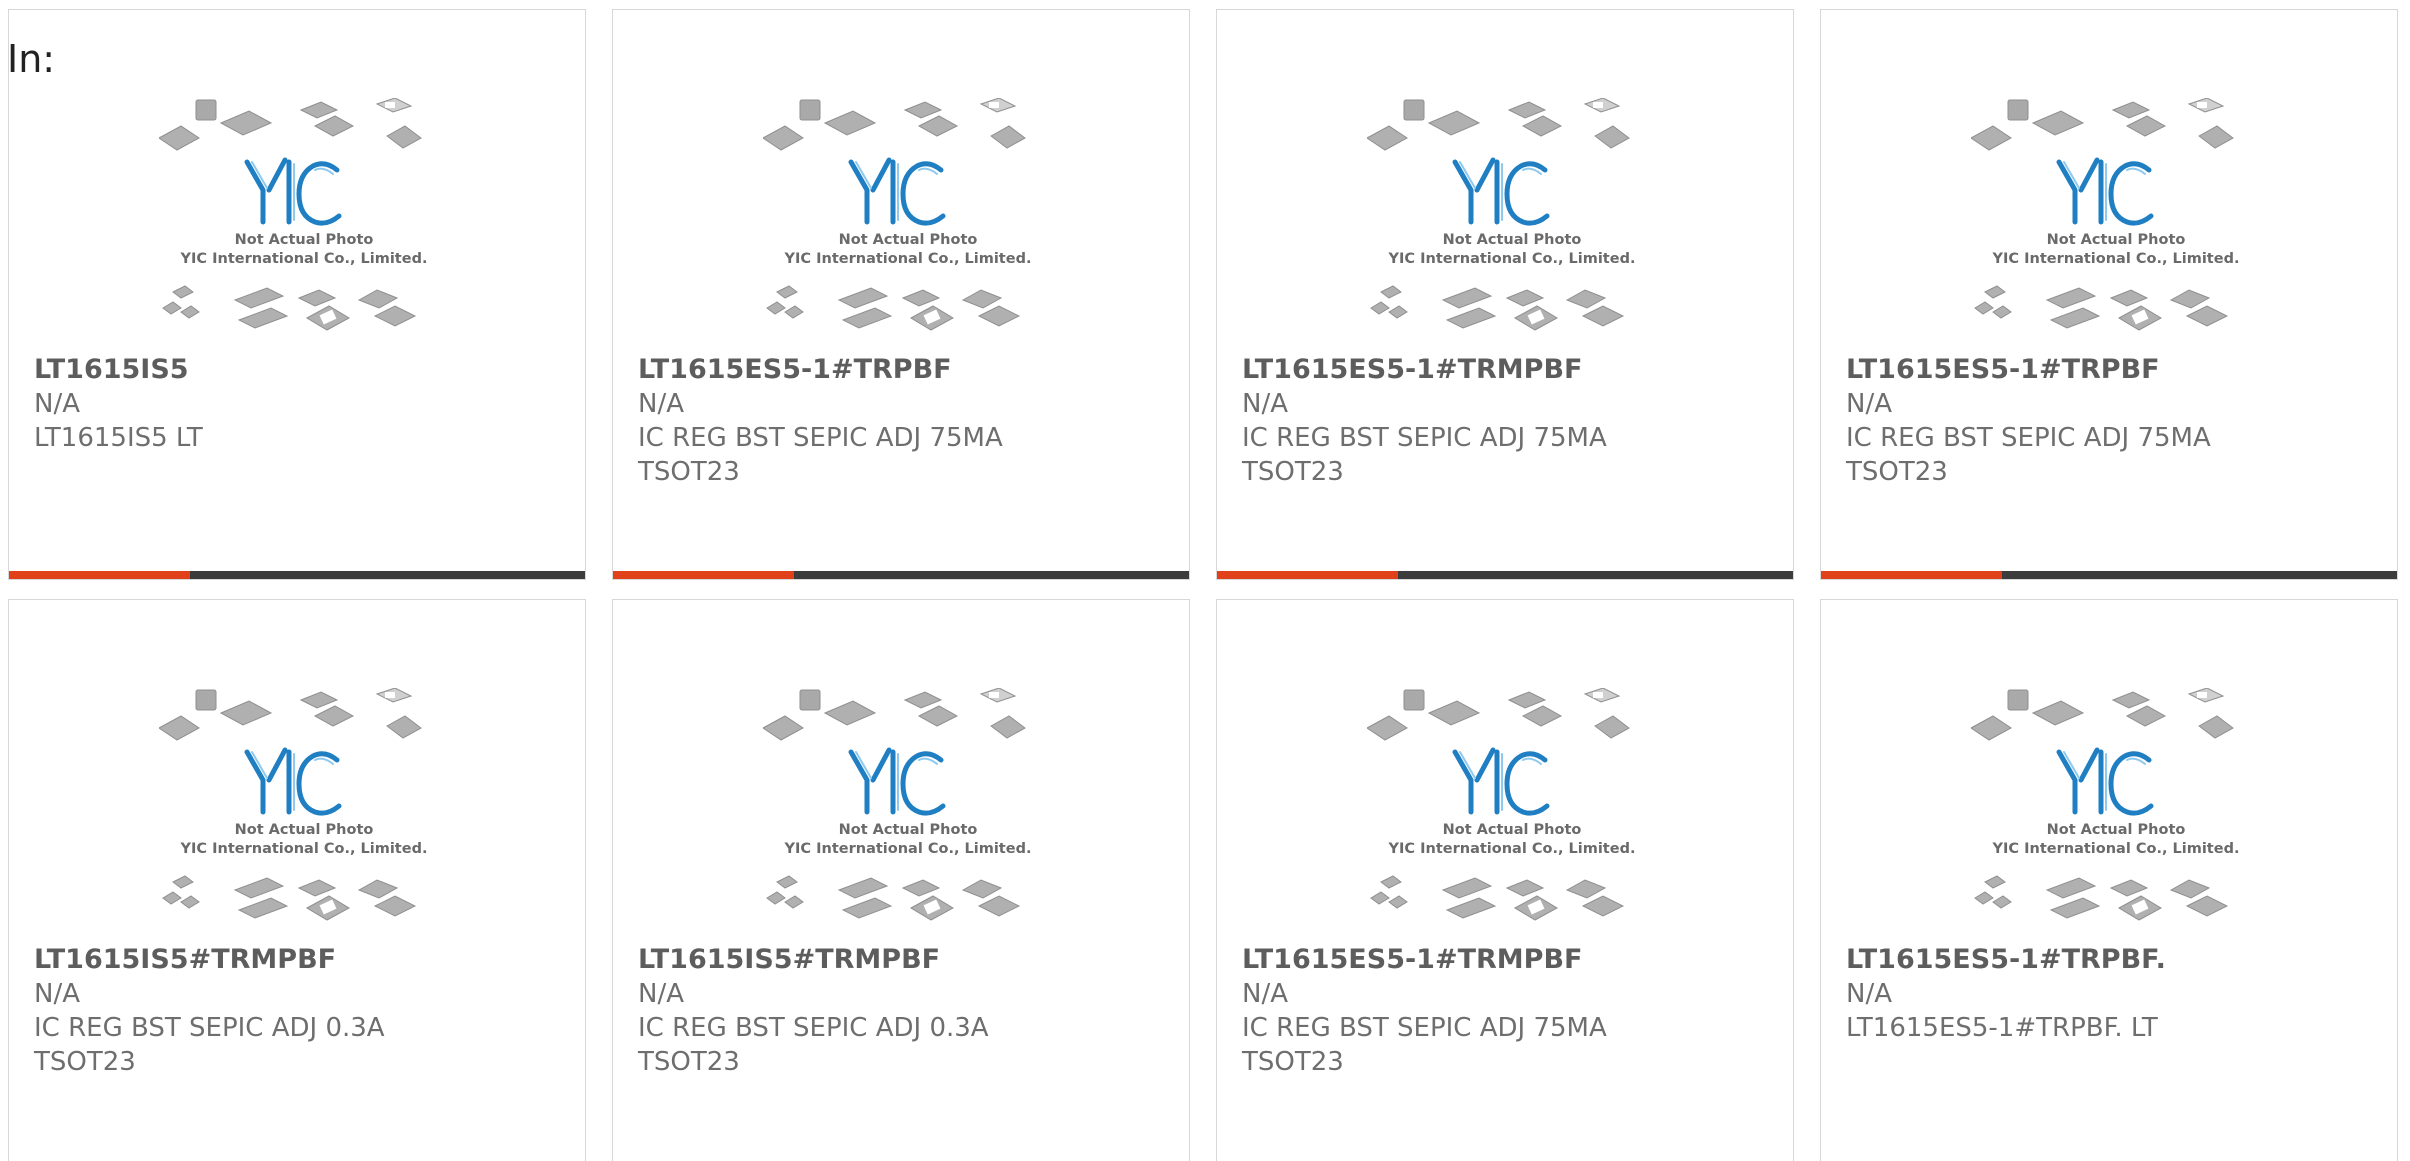 This screenshot has height=1161, width=2410. I want to click on in-label: In:, so click(31, 59).